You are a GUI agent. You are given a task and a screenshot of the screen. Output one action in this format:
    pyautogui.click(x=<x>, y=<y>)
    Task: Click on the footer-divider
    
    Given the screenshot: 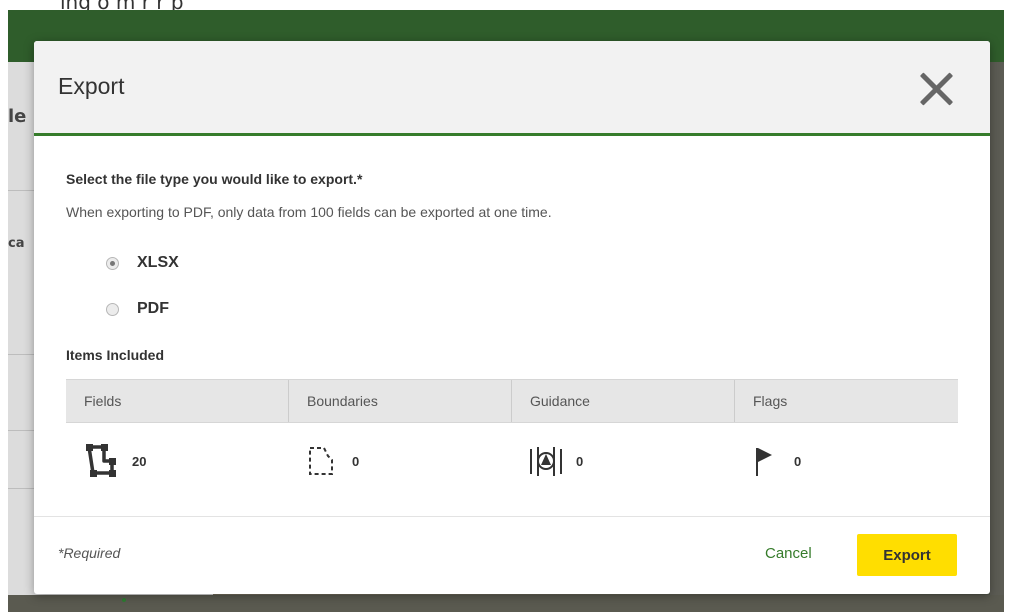 What is the action you would take?
    pyautogui.click(x=512, y=516)
    